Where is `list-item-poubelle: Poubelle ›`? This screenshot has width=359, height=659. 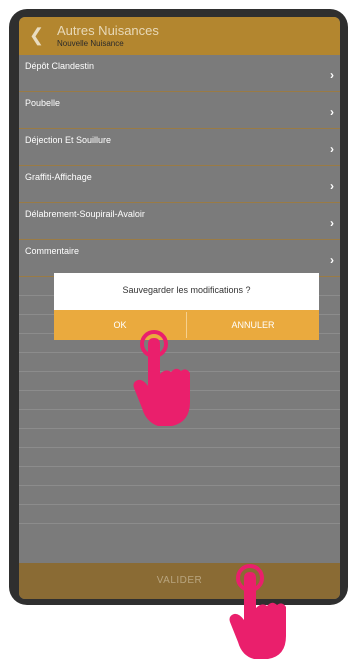
list-item-poubelle: Poubelle › is located at coordinates (179, 110).